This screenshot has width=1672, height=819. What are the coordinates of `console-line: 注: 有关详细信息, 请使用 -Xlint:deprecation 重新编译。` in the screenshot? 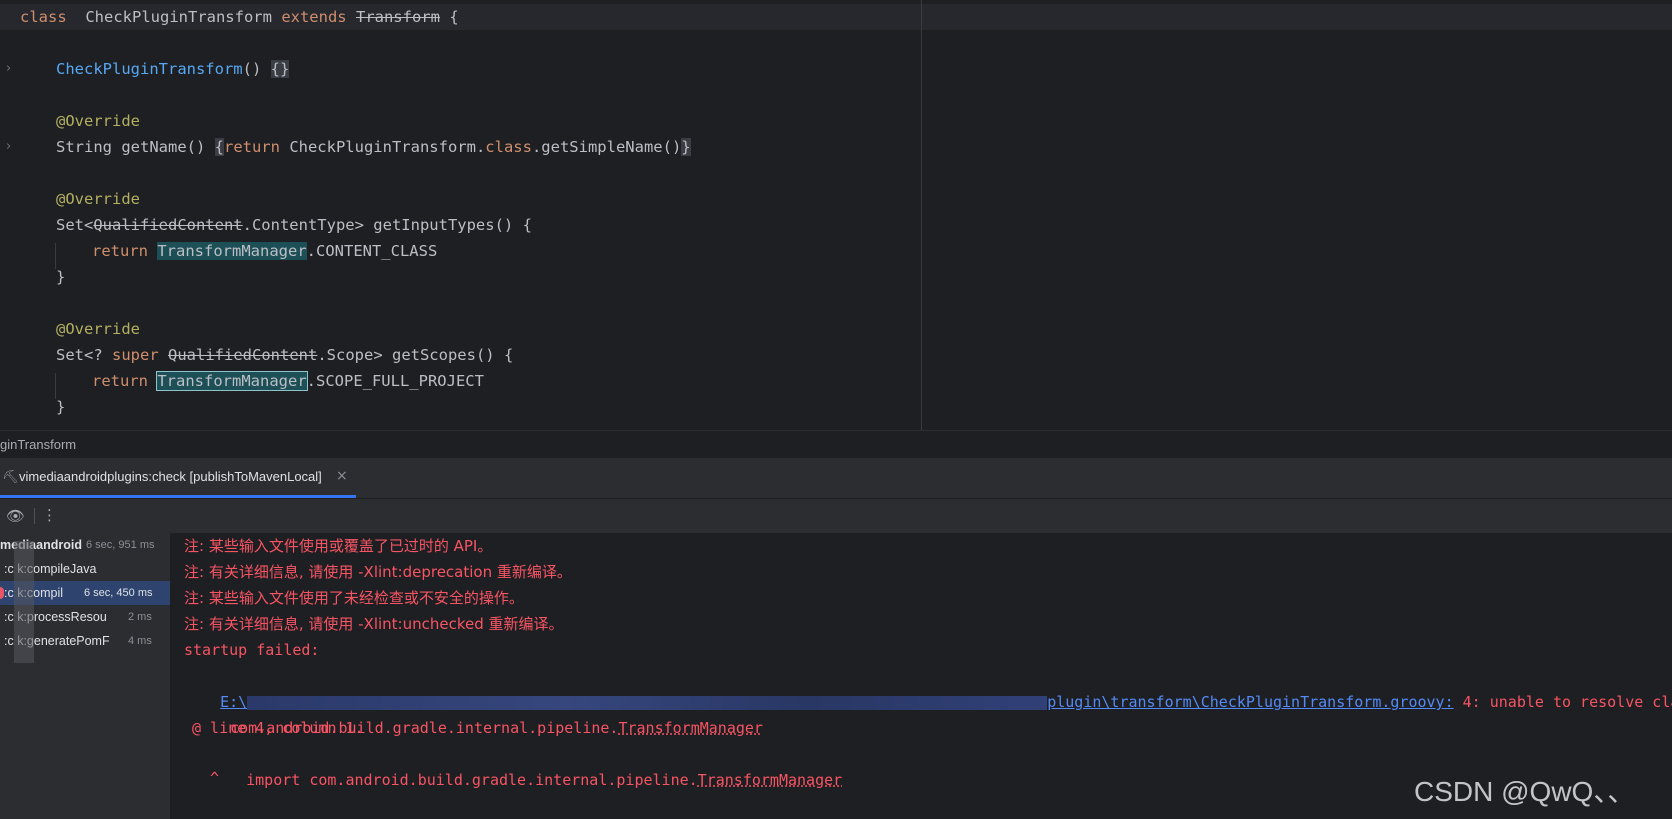 It's located at (378, 572).